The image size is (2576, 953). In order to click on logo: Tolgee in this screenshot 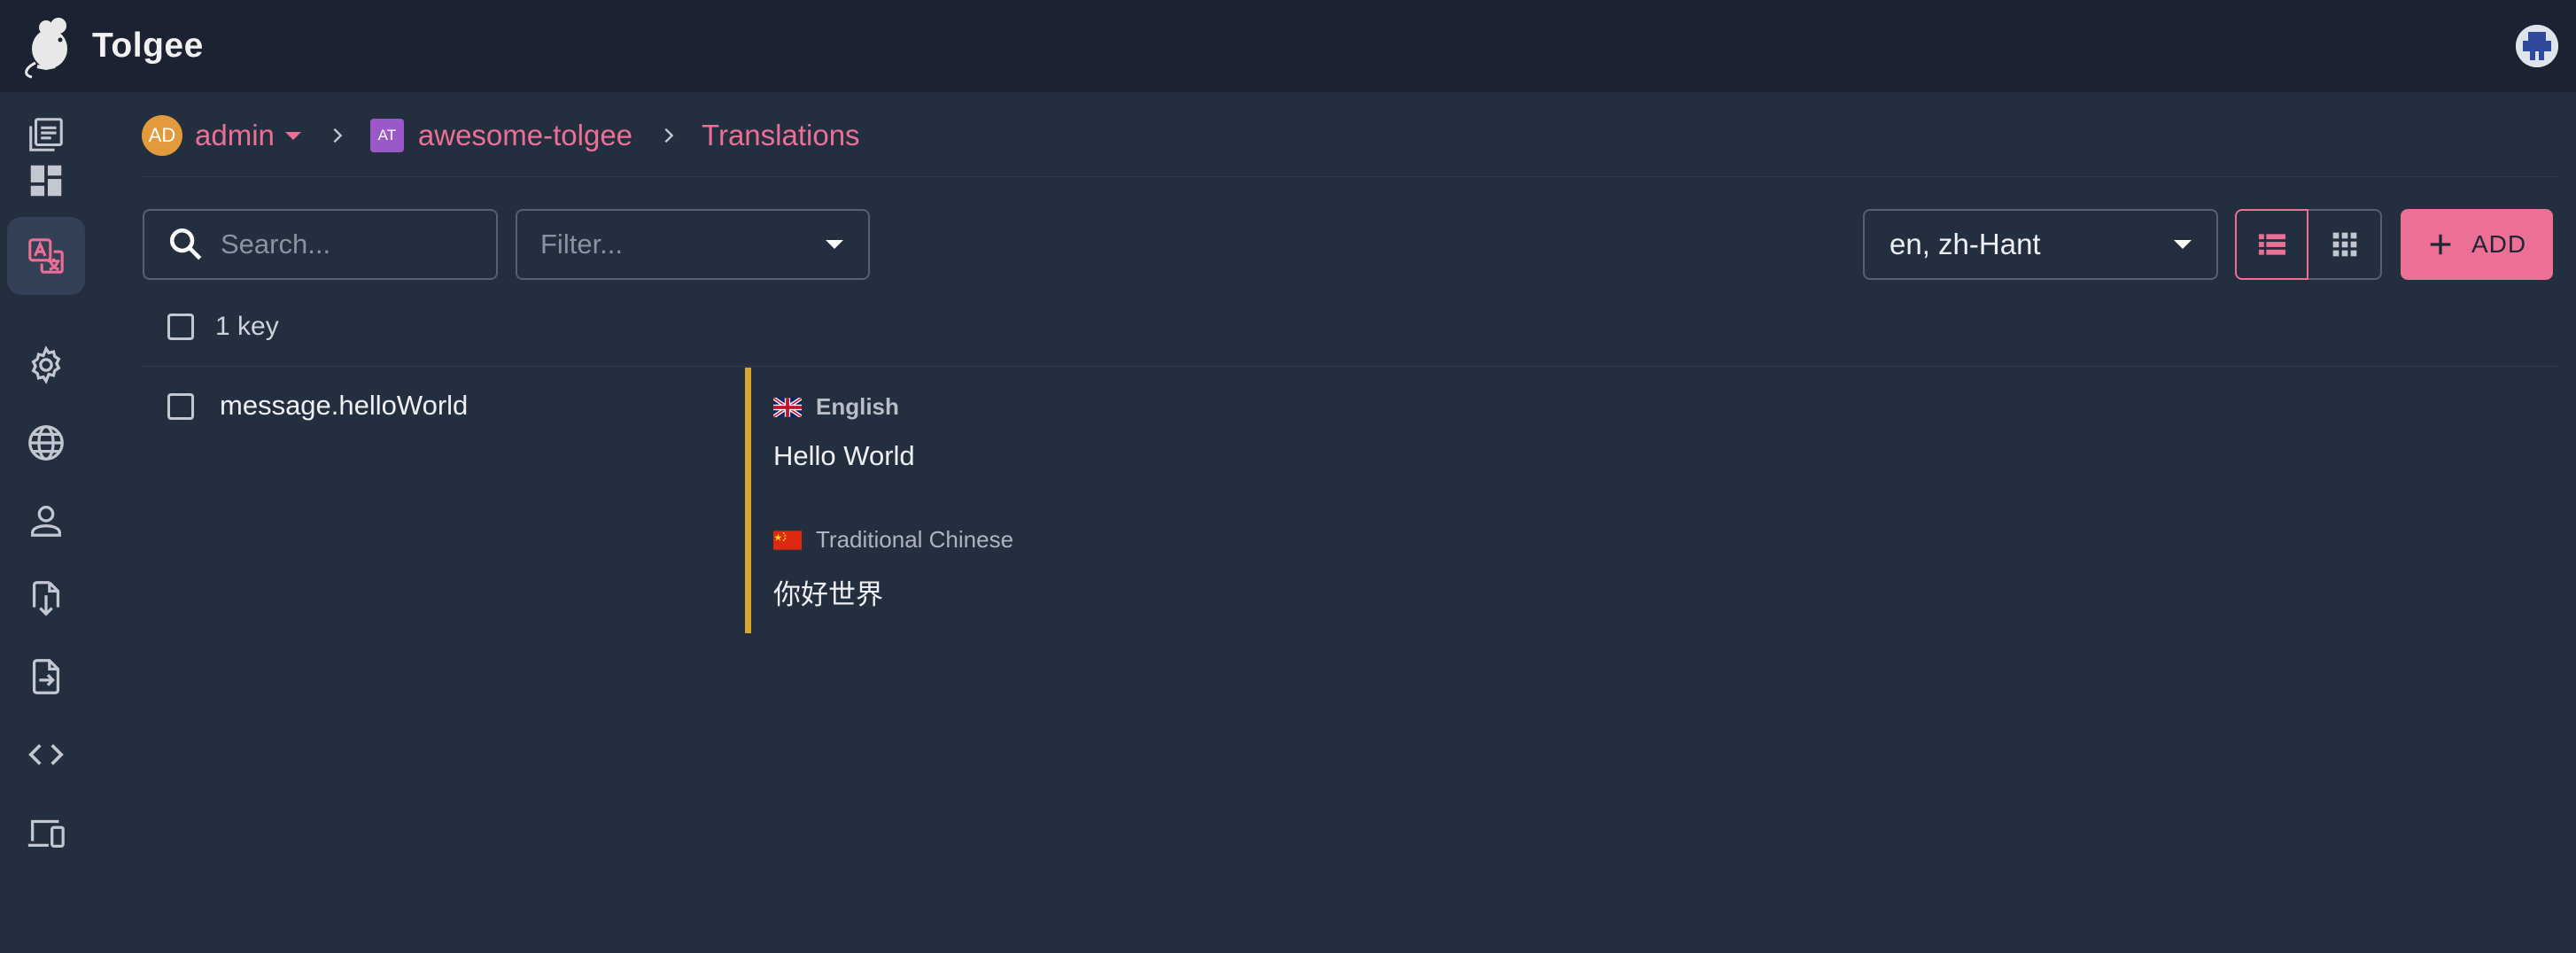, I will do `click(111, 46)`.